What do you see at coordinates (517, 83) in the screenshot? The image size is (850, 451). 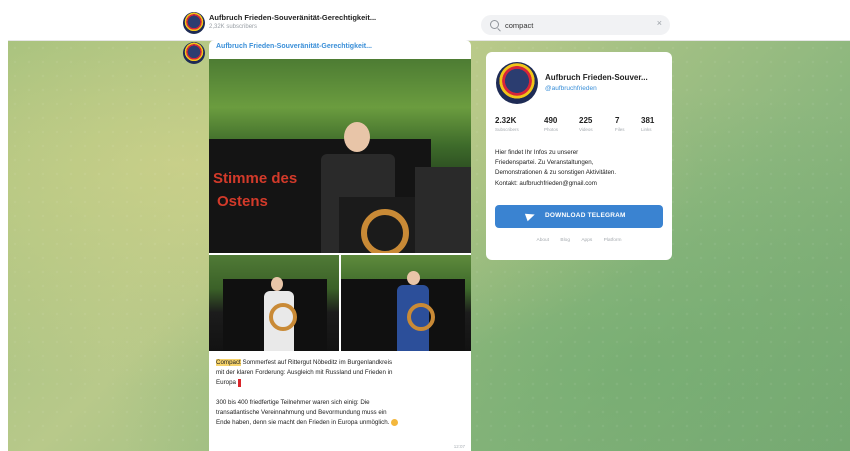 I see `channel-avatar-large` at bounding box center [517, 83].